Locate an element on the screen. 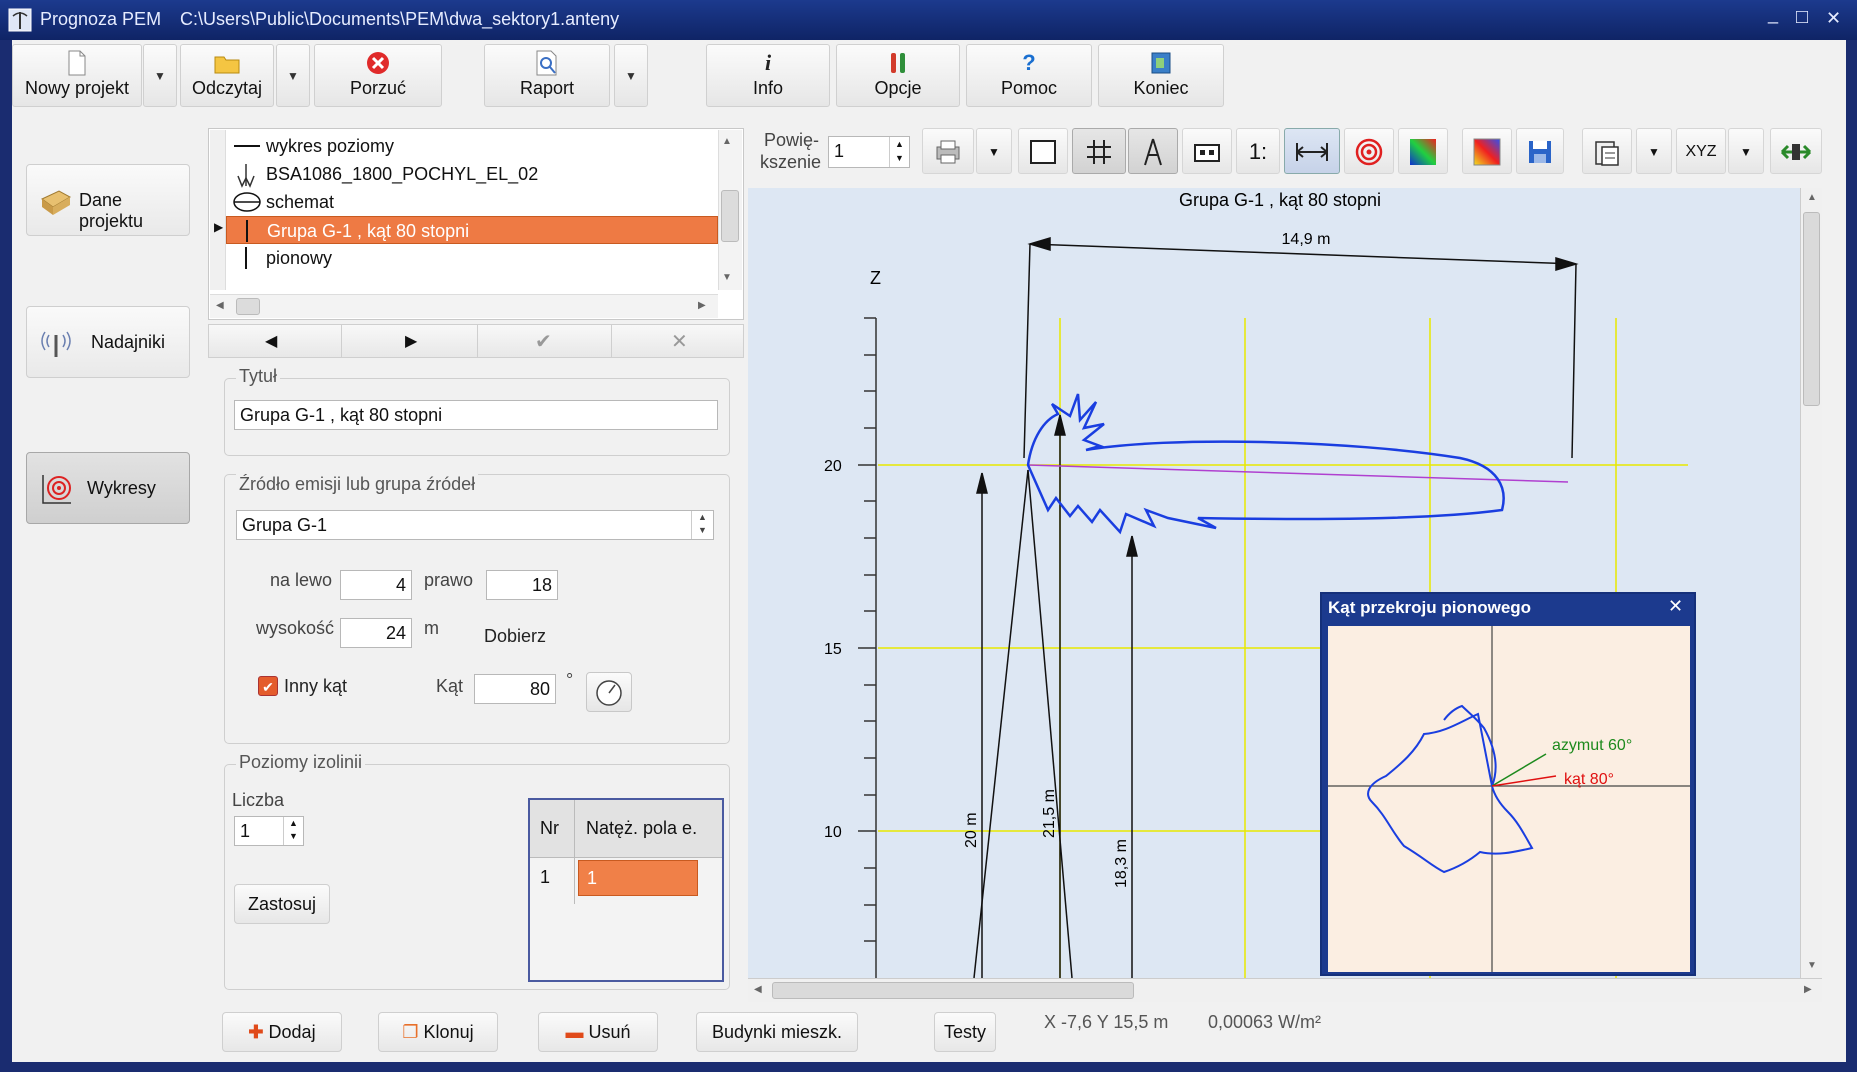 The width and height of the screenshot is (1857, 1072). color-scale-button is located at coordinates (1487, 151).